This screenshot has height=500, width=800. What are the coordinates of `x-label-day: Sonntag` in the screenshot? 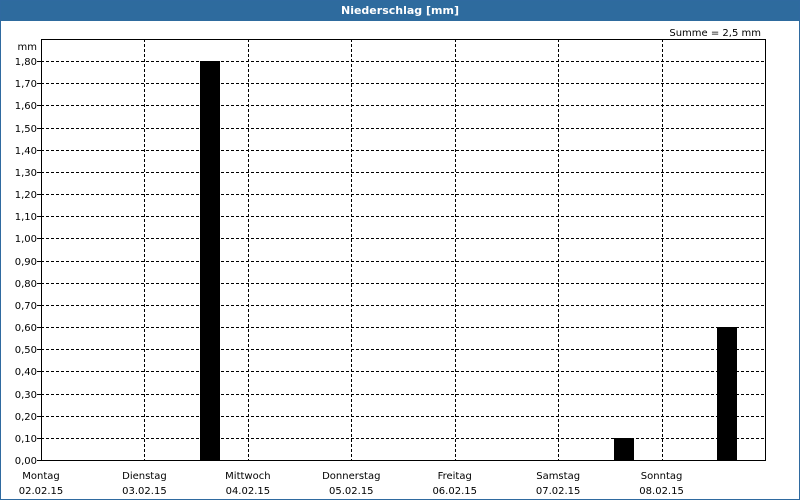 It's located at (662, 476).